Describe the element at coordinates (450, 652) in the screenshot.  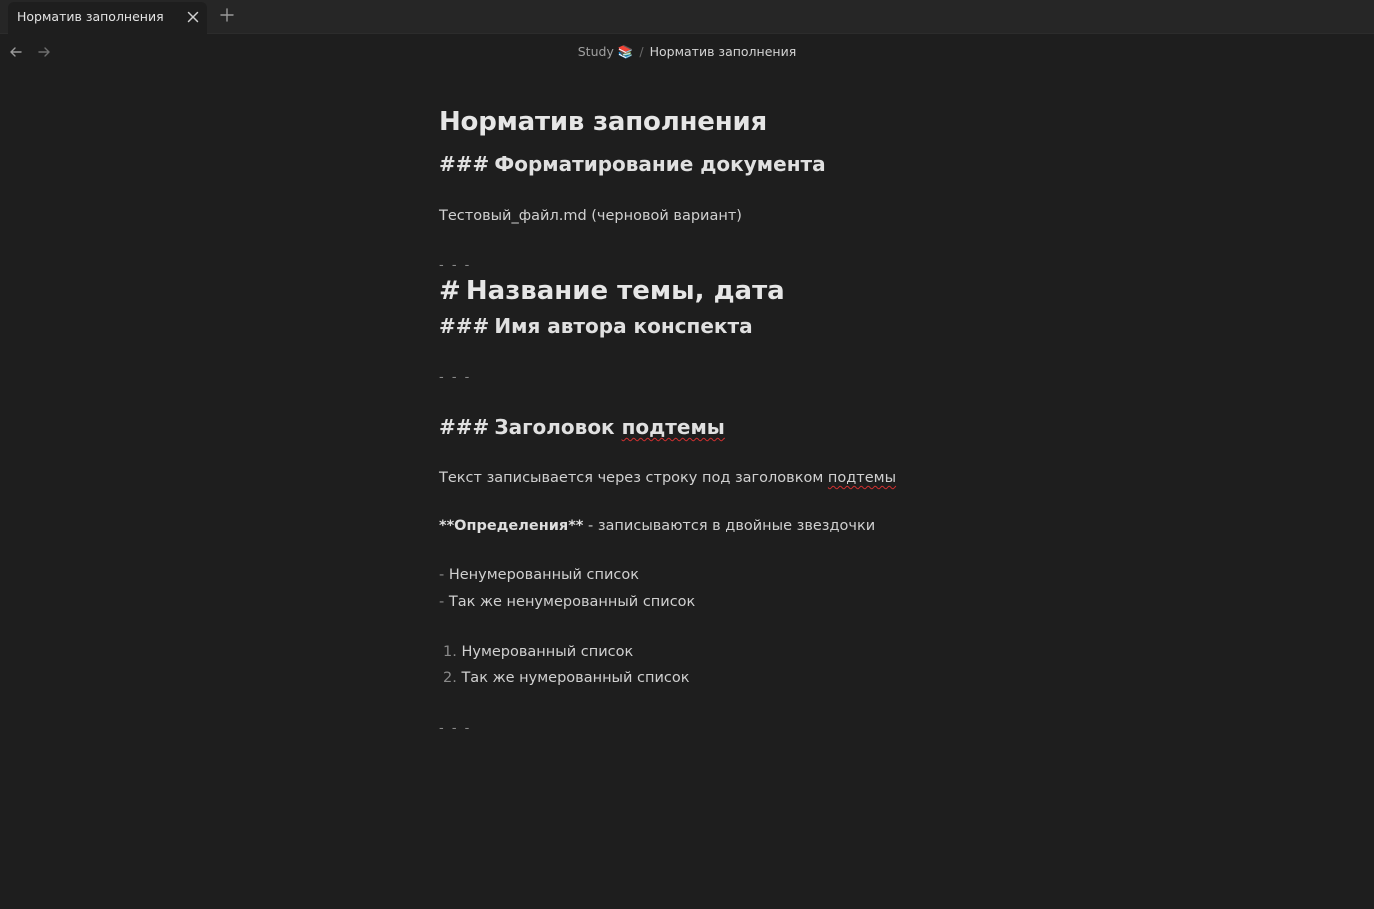
I see `number-marker: 1.` at that location.